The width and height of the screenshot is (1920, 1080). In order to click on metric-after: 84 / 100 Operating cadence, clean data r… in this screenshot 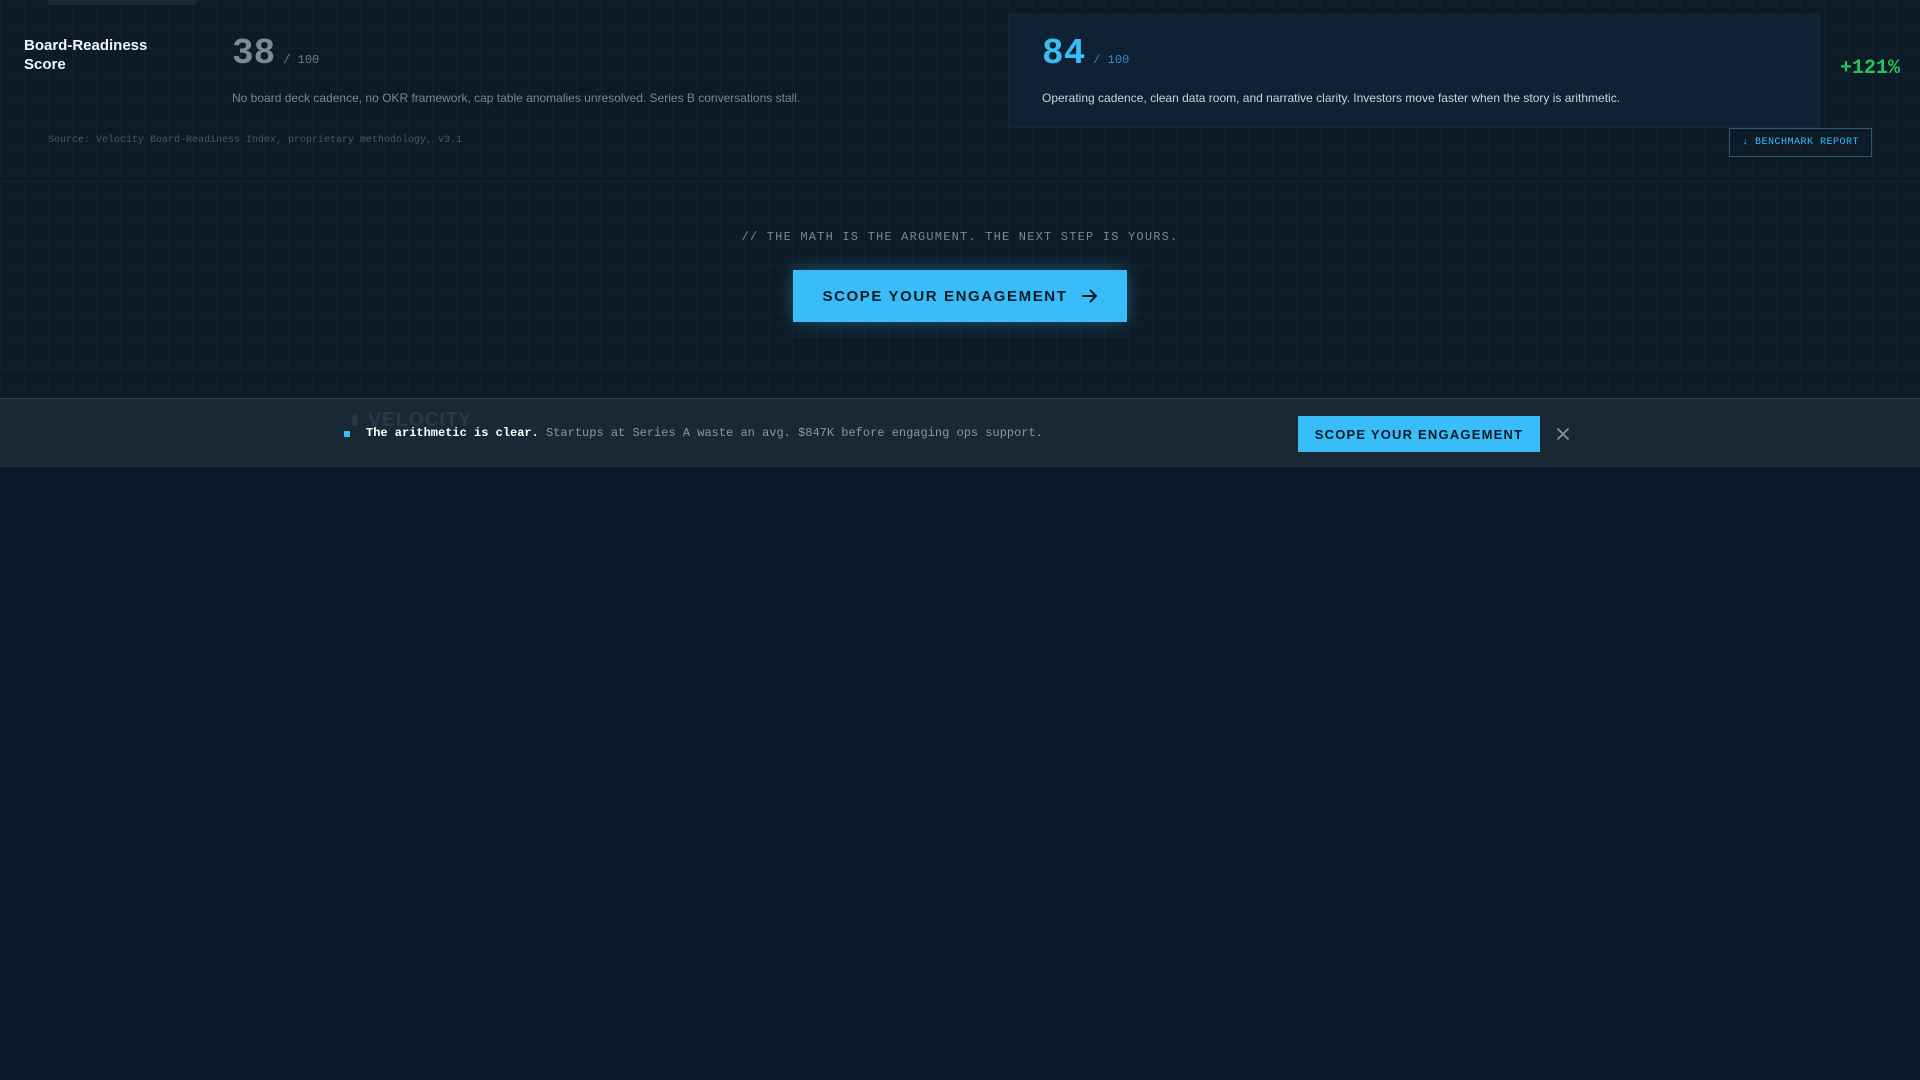, I will do `click(1422, 70)`.